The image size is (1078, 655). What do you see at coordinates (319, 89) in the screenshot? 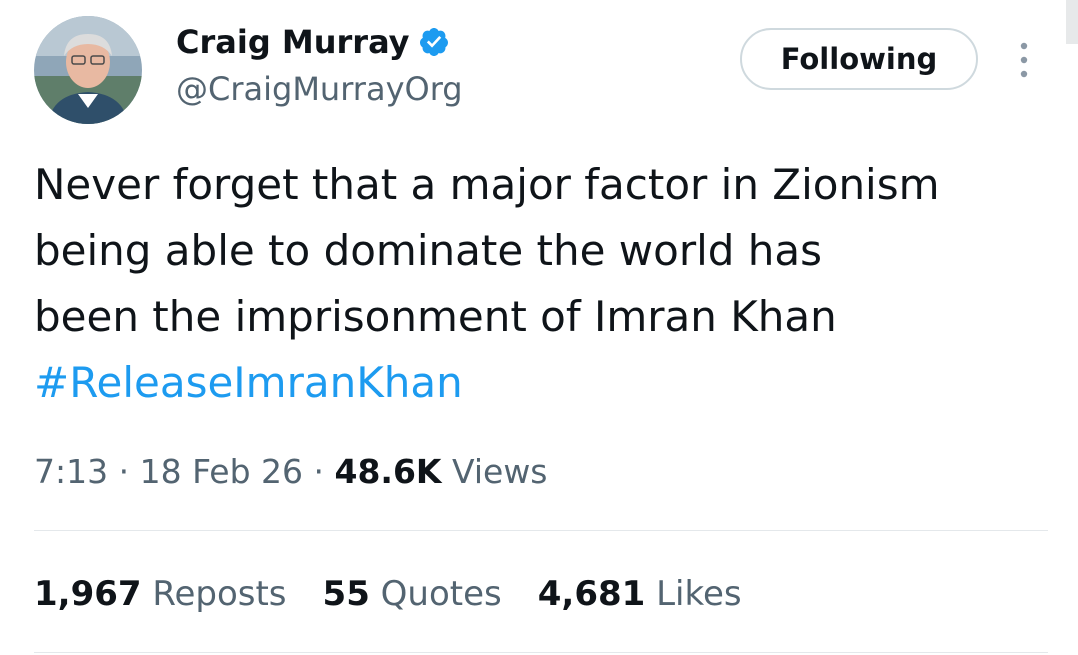
I see `author-handle: @CraigMurrayOrg` at bounding box center [319, 89].